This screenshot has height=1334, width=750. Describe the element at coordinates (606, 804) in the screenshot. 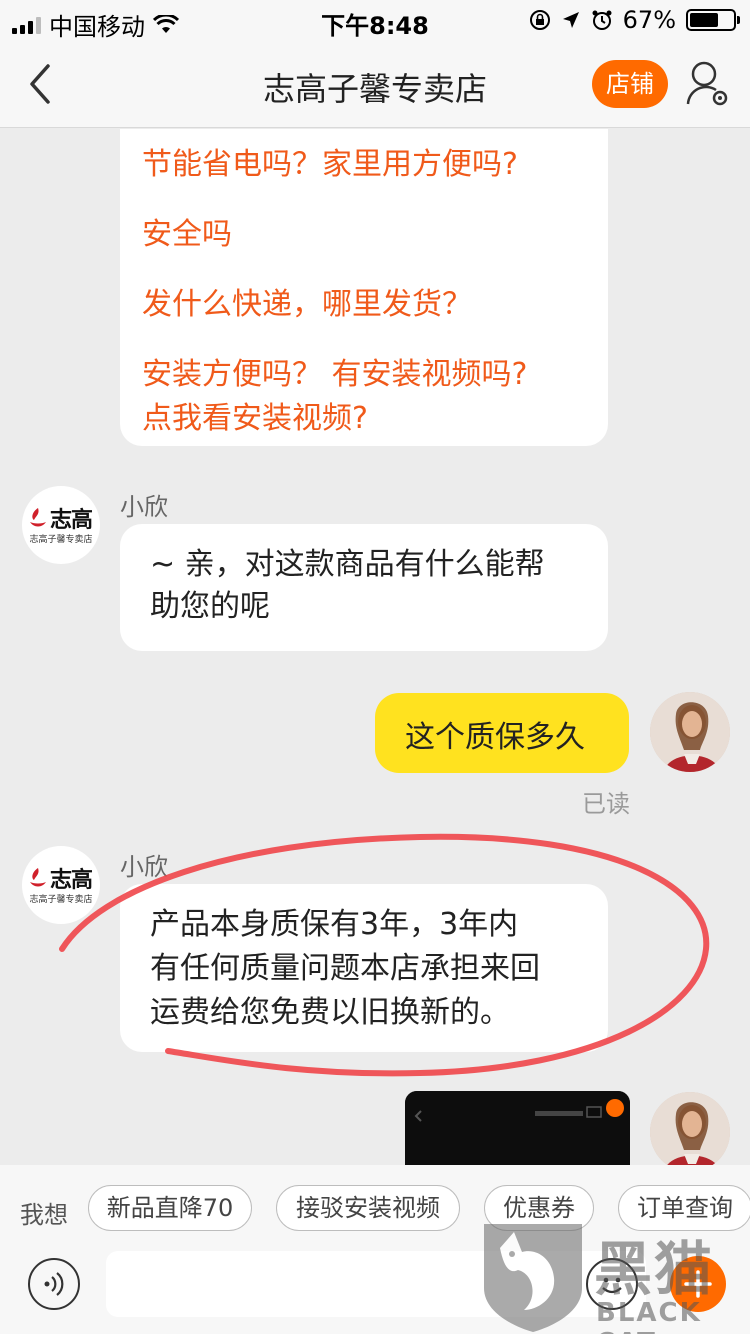

I see `read-status: 已读` at that location.